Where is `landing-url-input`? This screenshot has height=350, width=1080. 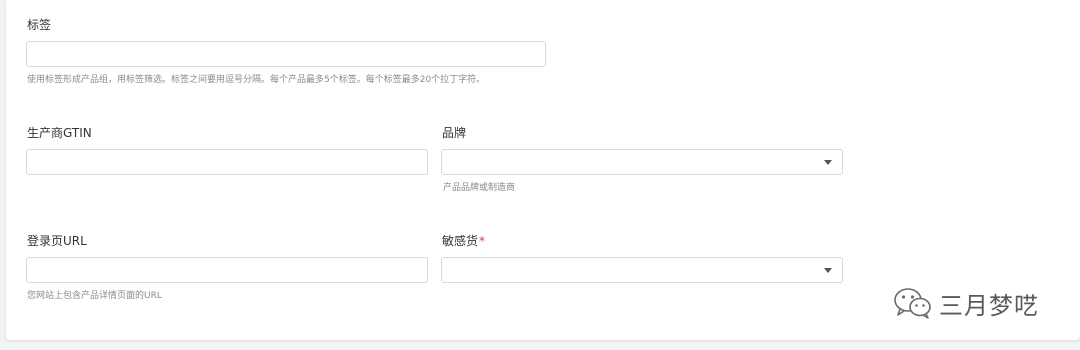 landing-url-input is located at coordinates (227, 270).